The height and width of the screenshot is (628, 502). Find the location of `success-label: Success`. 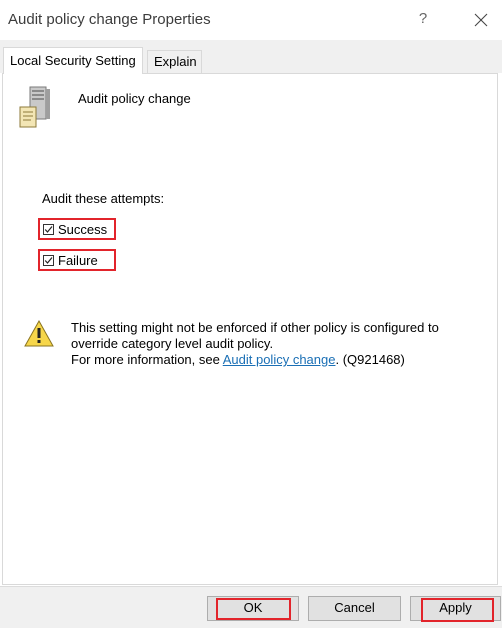

success-label: Success is located at coordinates (83, 229).